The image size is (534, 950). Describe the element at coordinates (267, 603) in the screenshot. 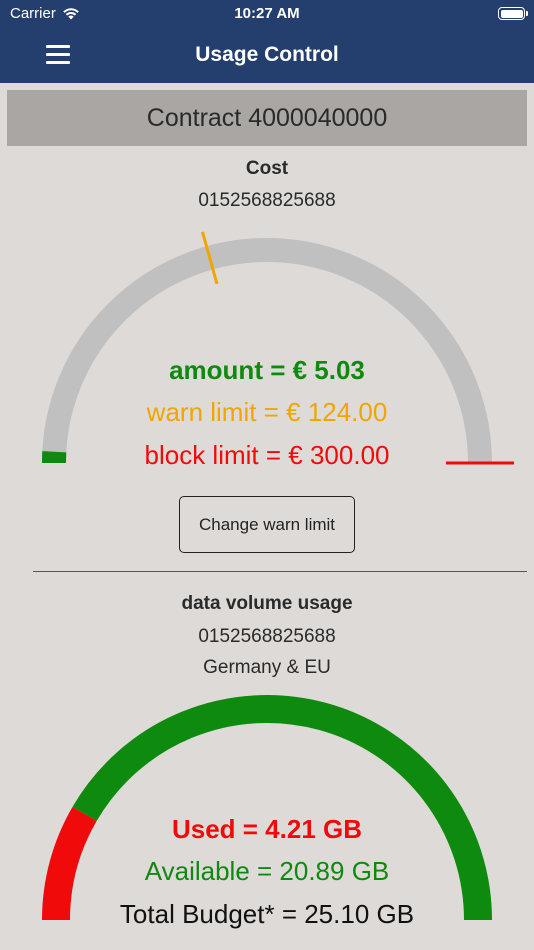

I see `data-volume-title: data volume usage` at that location.